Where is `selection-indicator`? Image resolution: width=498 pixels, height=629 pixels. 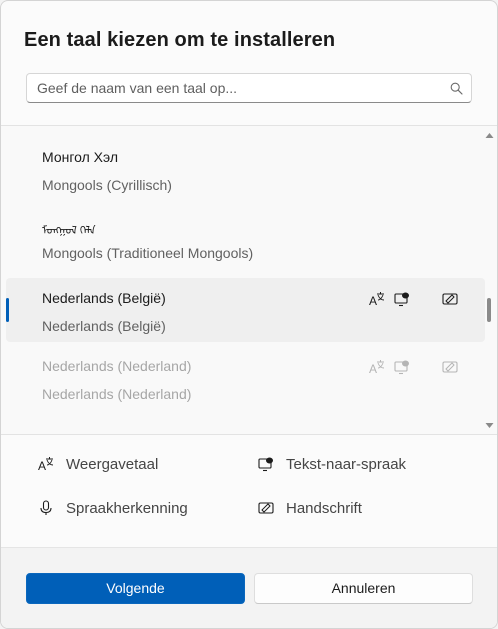 selection-indicator is located at coordinates (7, 310).